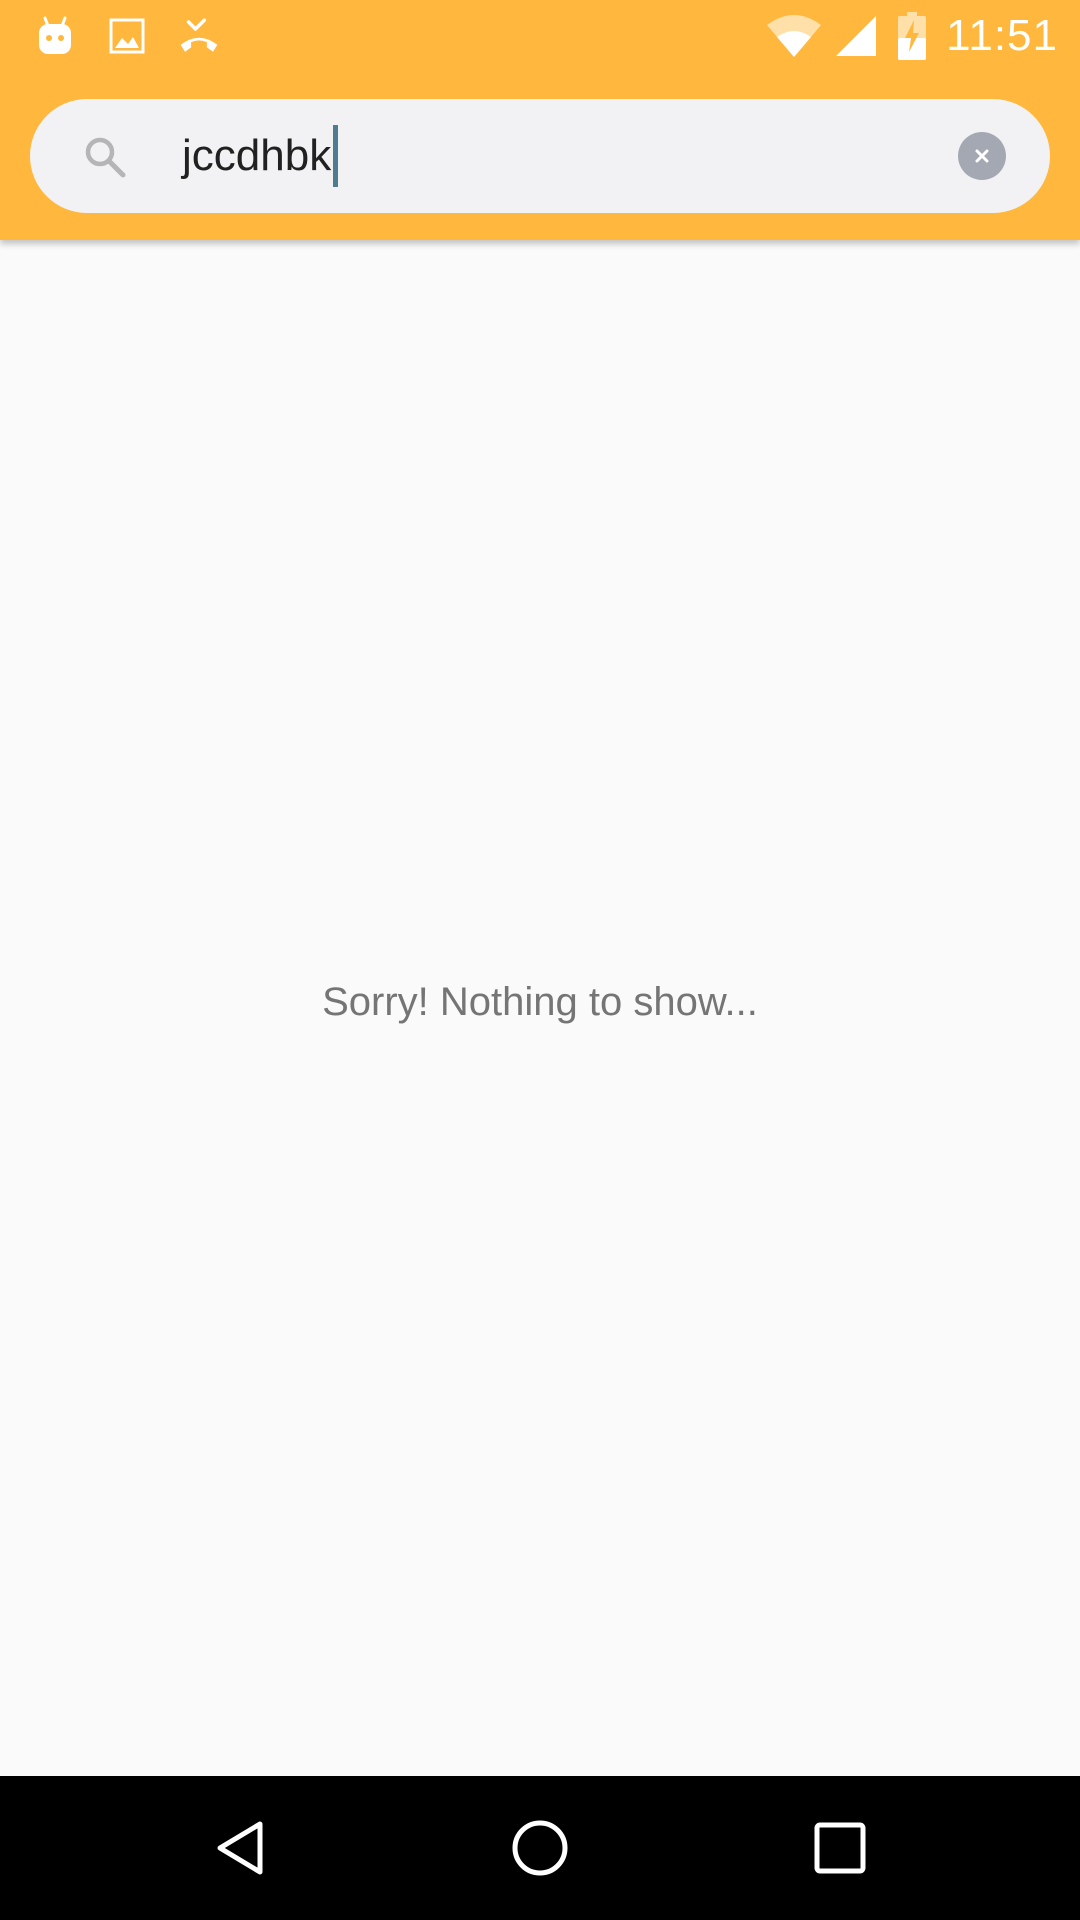 The image size is (1080, 1920). What do you see at coordinates (794, 36) in the screenshot?
I see `wifi-icon` at bounding box center [794, 36].